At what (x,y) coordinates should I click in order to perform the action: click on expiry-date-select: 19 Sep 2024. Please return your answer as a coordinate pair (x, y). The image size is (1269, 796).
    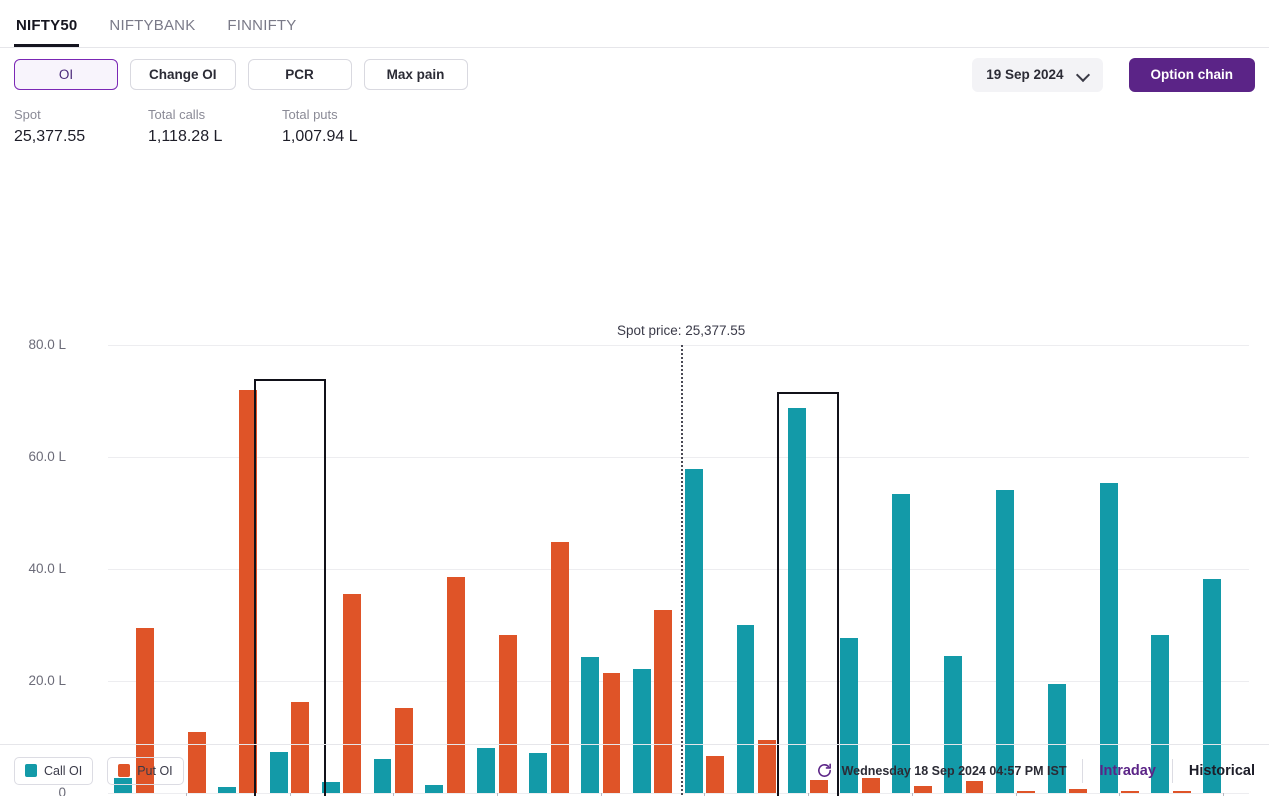
    Looking at the image, I should click on (1037, 74).